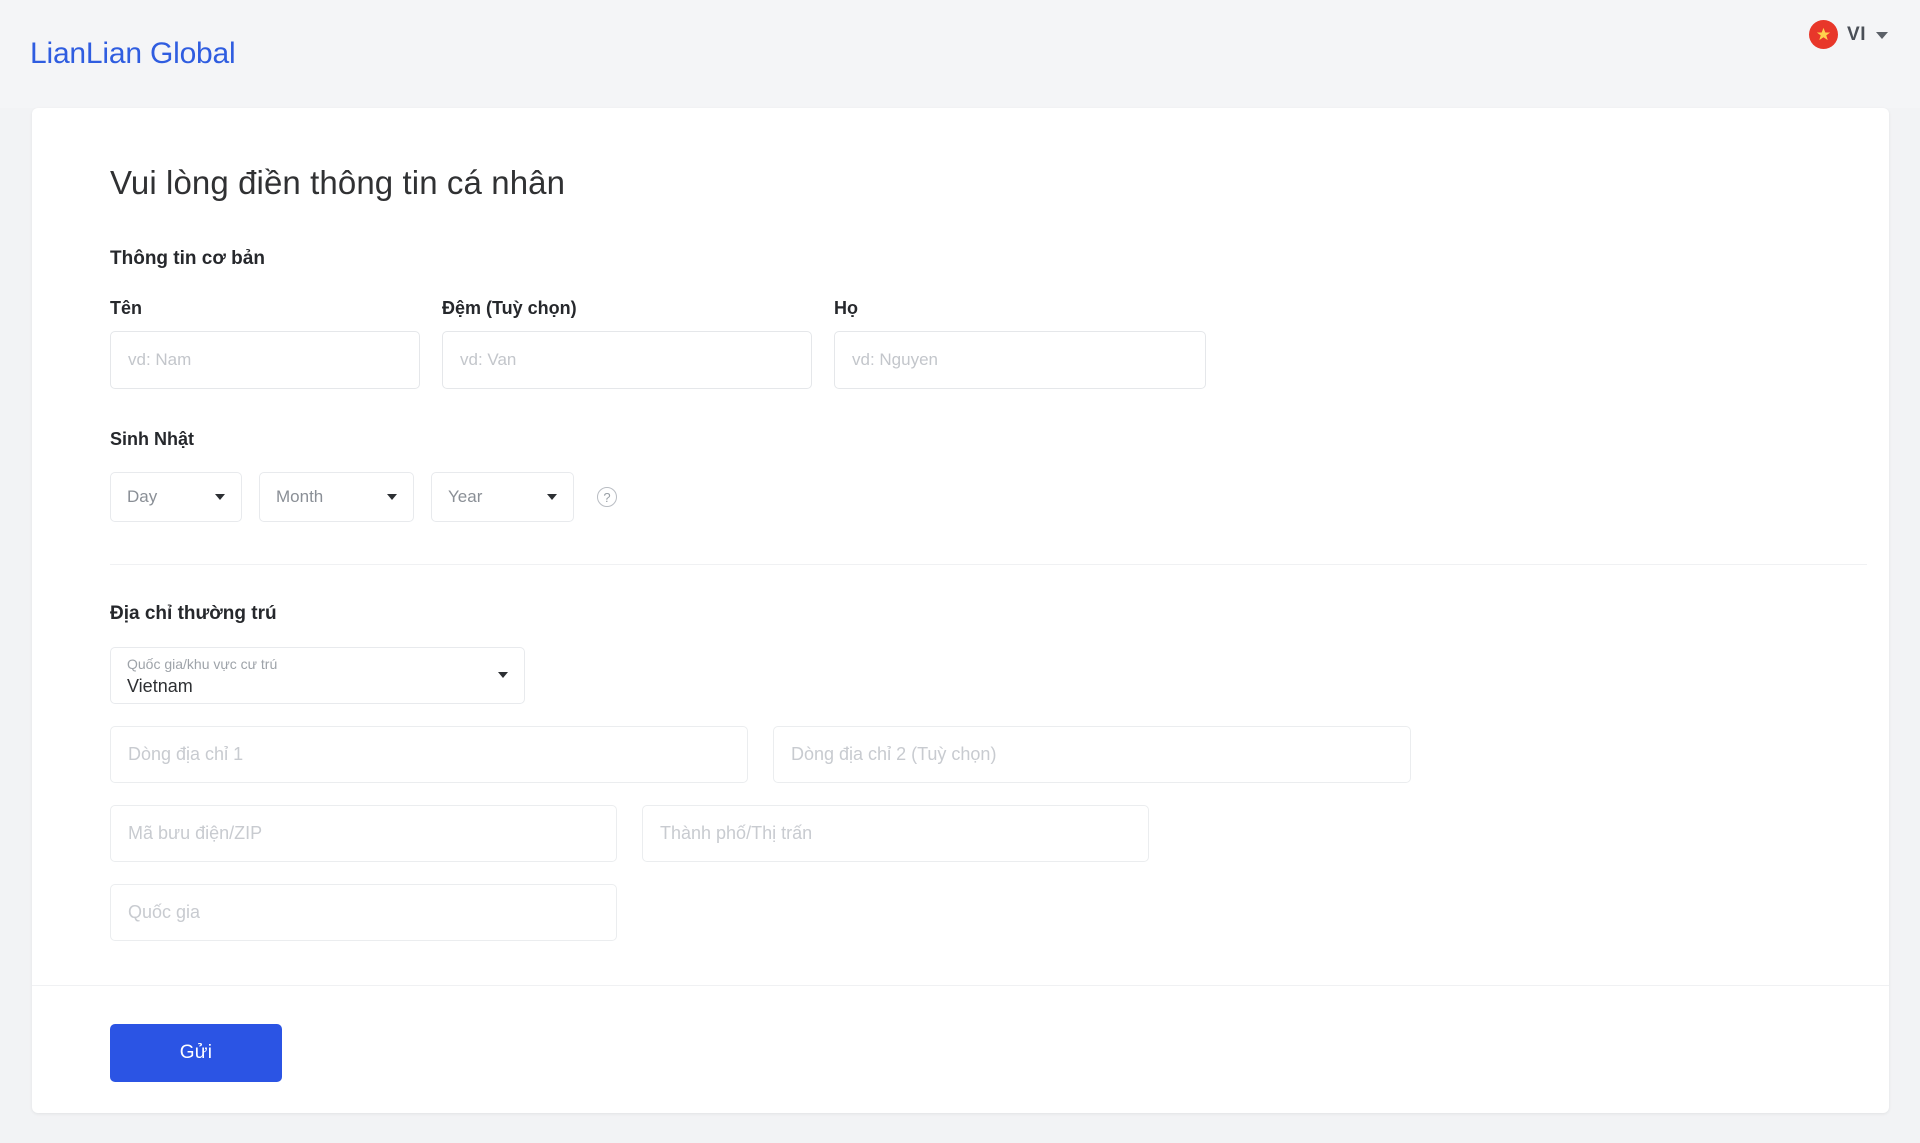  Describe the element at coordinates (1092, 754) in the screenshot. I see `address-line2-input` at that location.